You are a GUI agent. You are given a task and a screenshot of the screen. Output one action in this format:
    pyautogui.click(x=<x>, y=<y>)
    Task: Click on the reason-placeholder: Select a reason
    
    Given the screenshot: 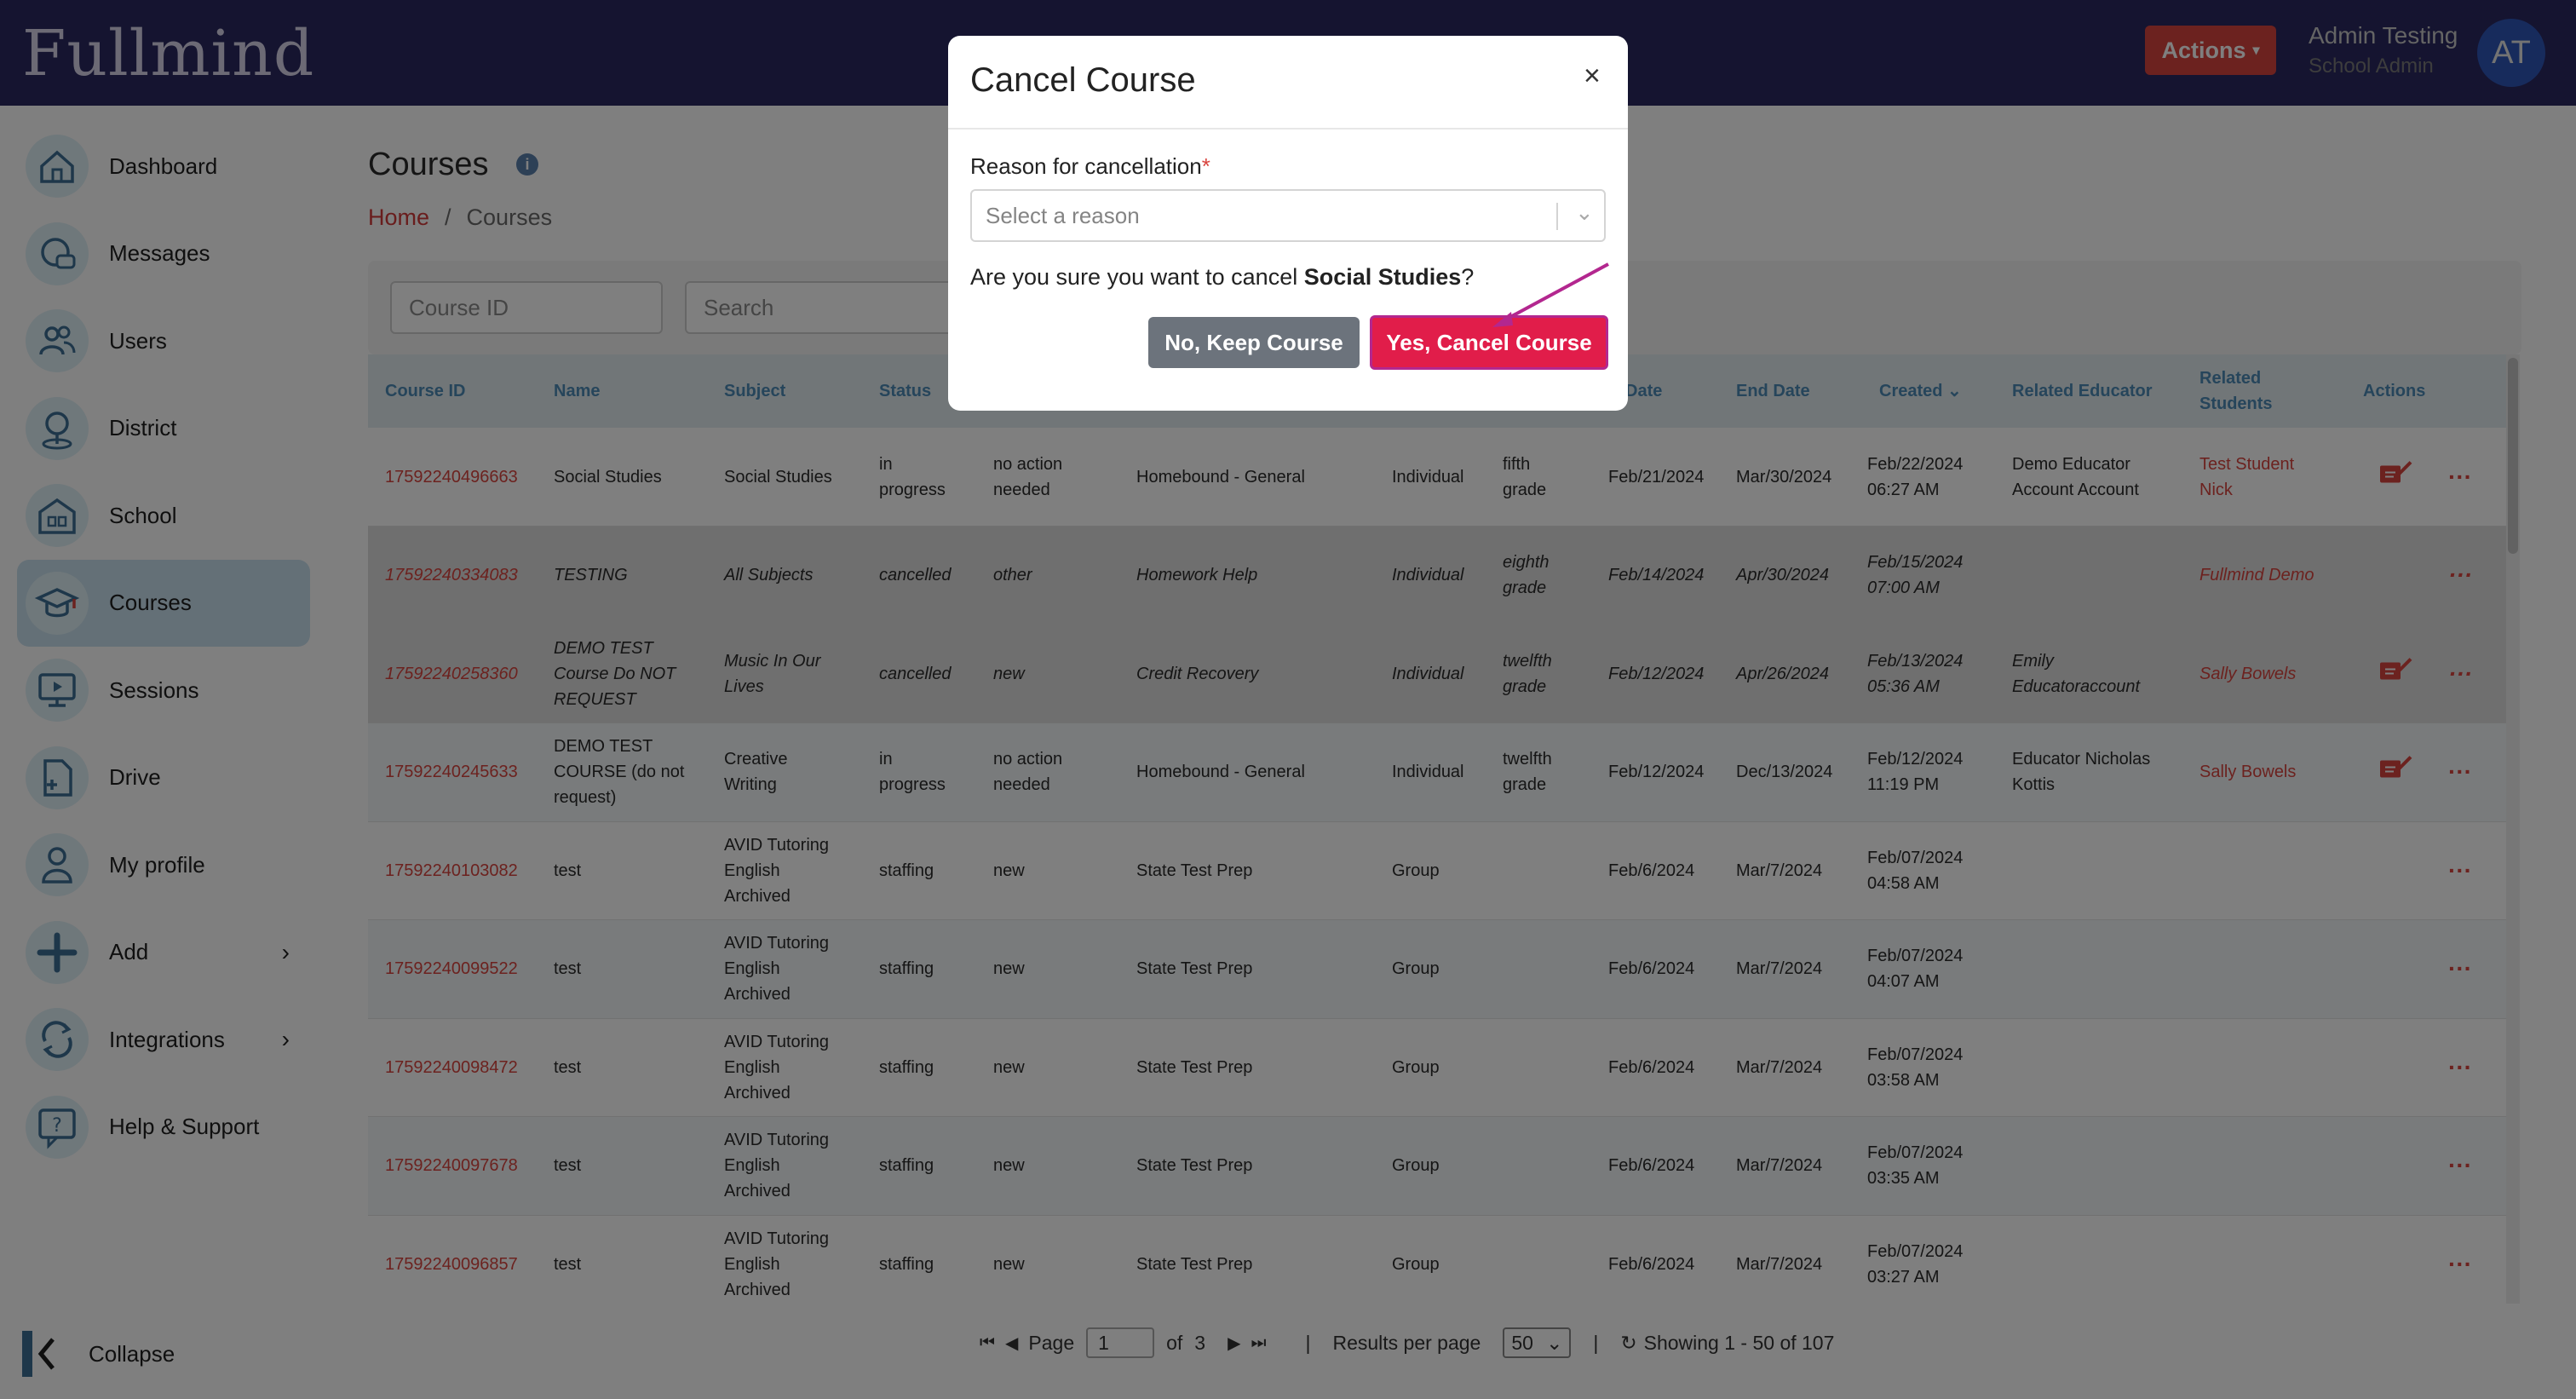 What is the action you would take?
    pyautogui.click(x=1063, y=216)
    